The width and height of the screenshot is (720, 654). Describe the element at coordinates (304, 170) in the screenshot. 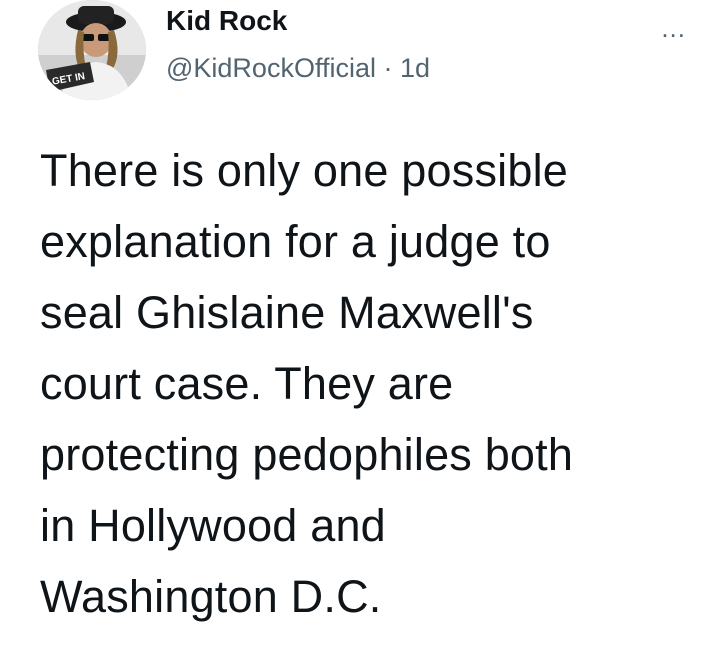

I see `tweet-text-line: There is only one possible` at that location.